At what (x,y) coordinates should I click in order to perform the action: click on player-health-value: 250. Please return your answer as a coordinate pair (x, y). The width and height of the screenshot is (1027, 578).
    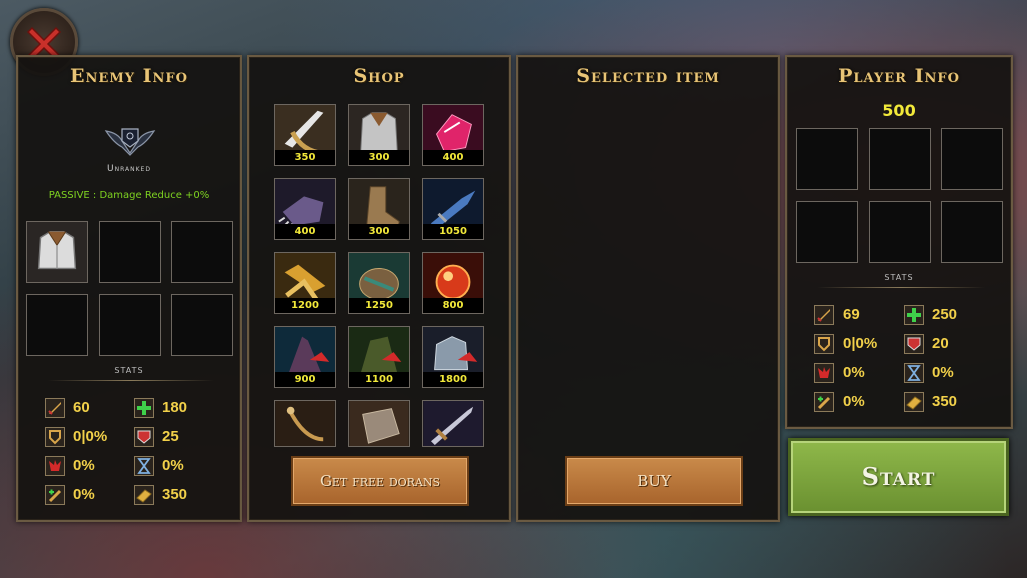
    Looking at the image, I should click on (945, 314).